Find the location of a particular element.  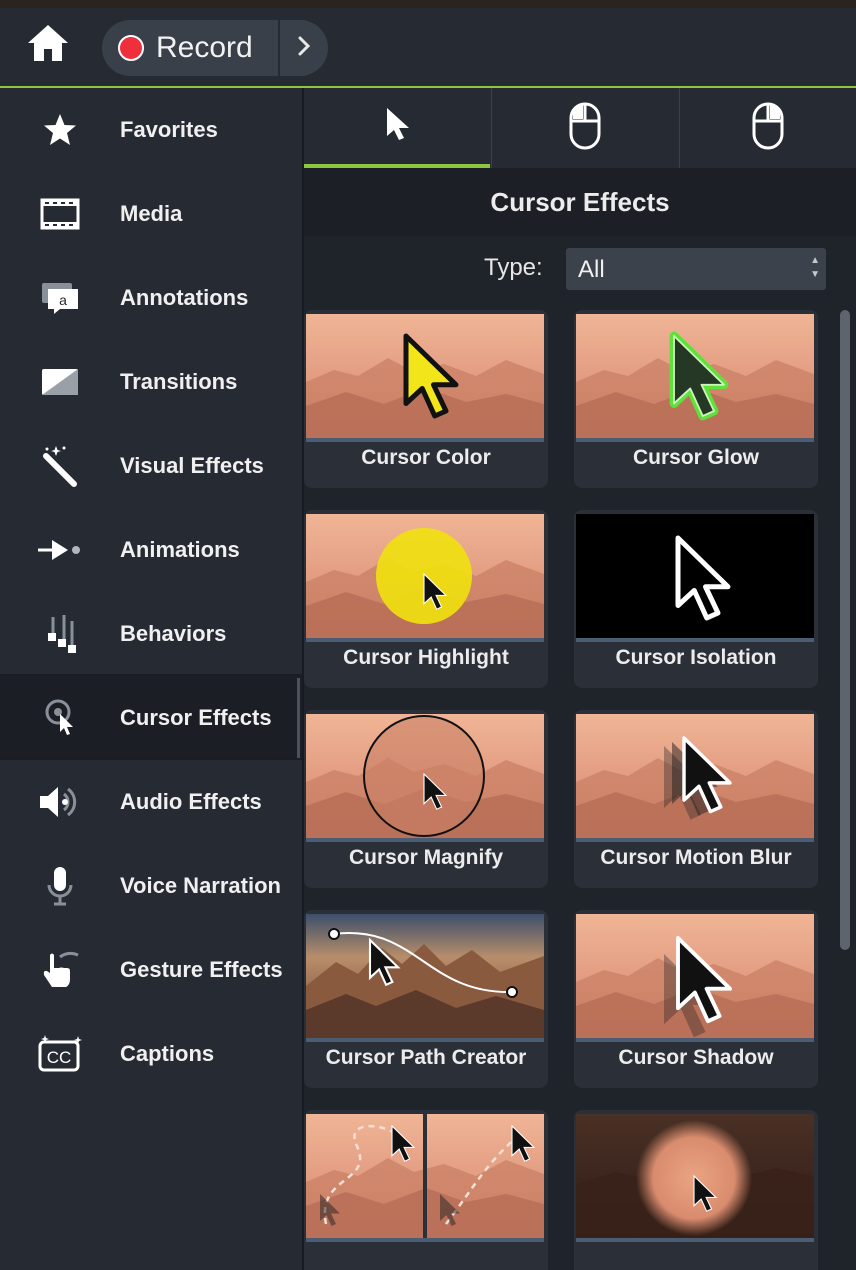

sidebar-item-cursor-effects: Cursor Effects is located at coordinates (151, 718).